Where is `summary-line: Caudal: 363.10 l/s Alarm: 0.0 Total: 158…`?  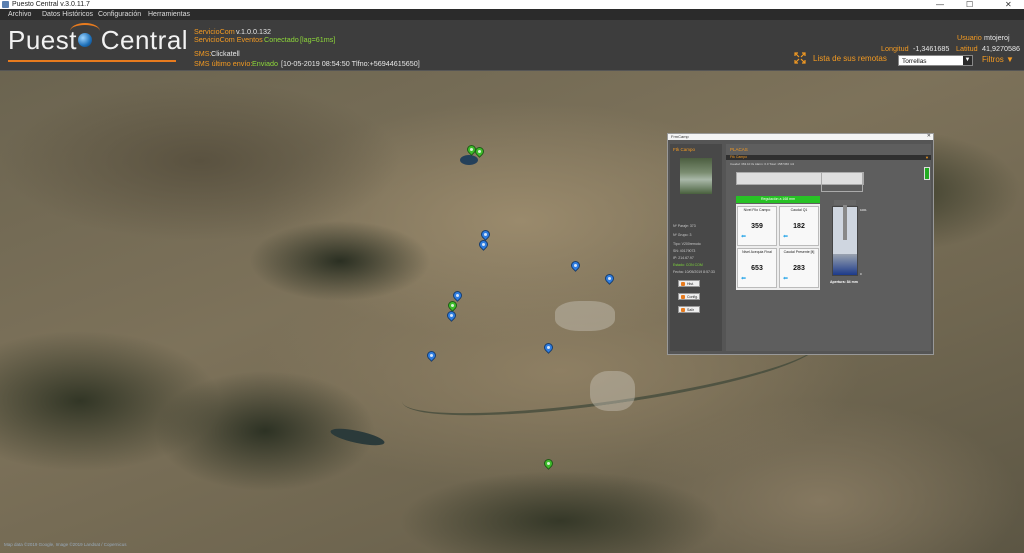 summary-line: Caudal: 363.10 l/s Alarm: 0.0 Total: 158… is located at coordinates (762, 164).